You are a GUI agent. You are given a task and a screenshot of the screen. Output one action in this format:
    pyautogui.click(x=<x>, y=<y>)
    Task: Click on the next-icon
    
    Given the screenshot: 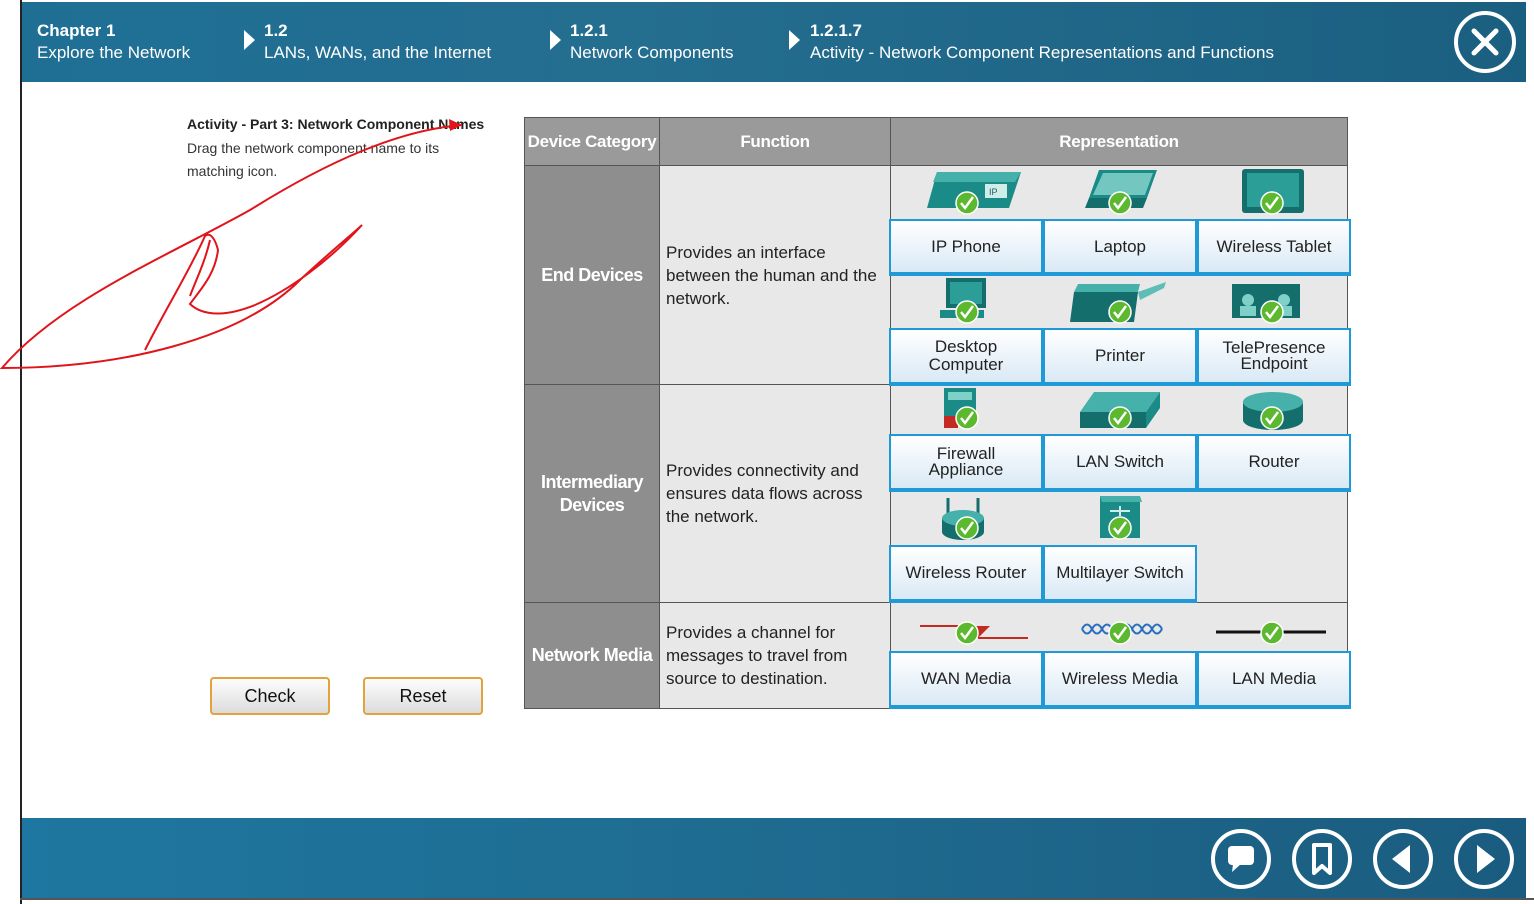 What is the action you would take?
    pyautogui.click(x=1486, y=859)
    